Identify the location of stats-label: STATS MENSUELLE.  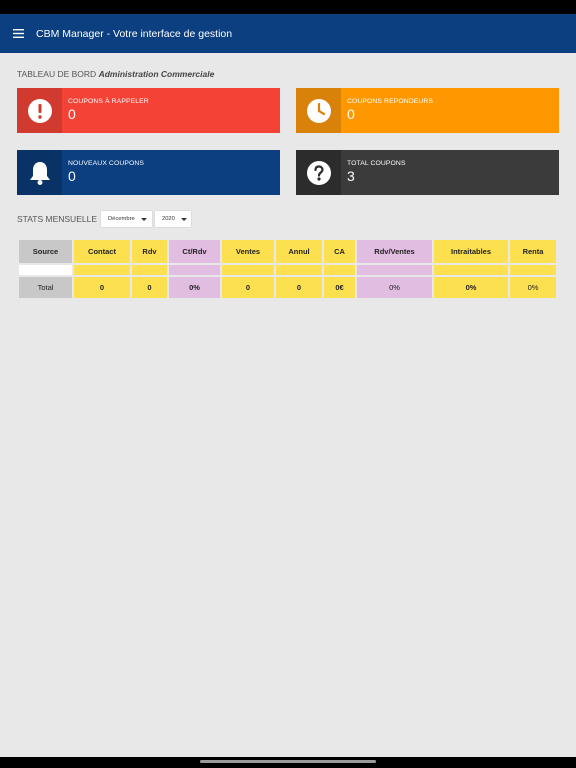
(57, 219).